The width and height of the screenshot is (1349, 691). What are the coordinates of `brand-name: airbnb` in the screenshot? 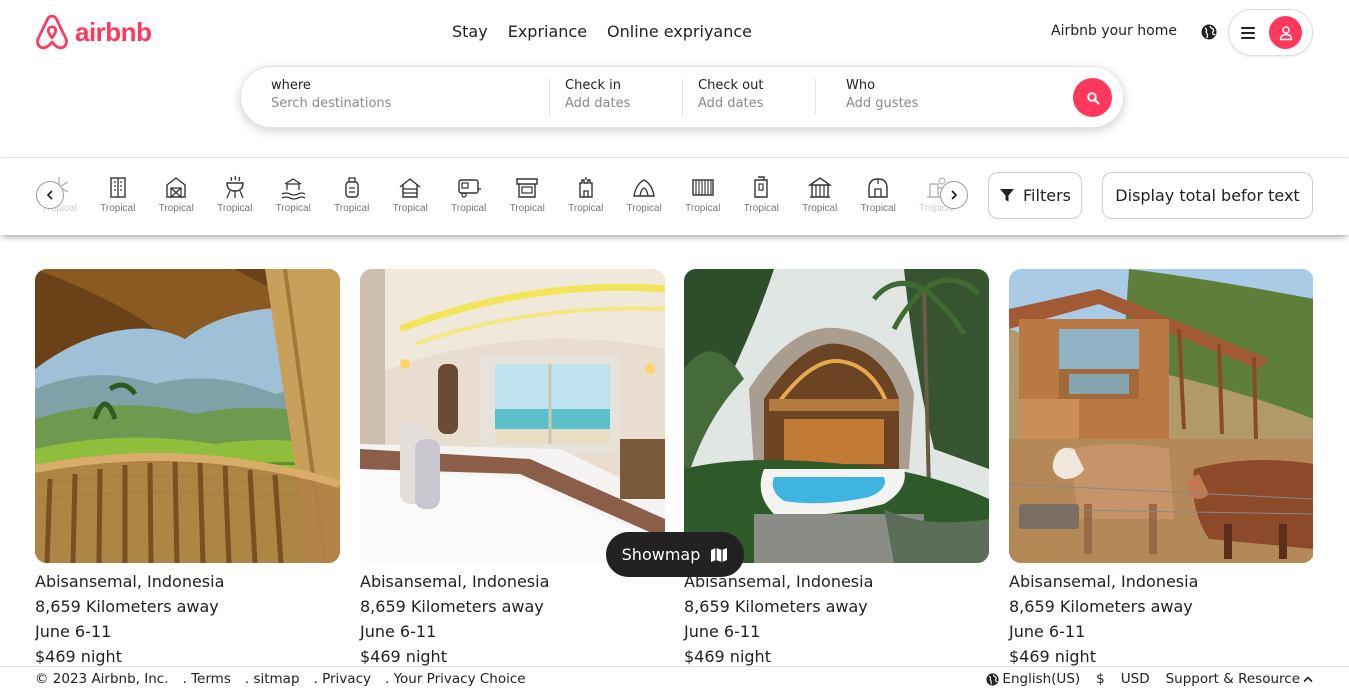 It's located at (113, 31).